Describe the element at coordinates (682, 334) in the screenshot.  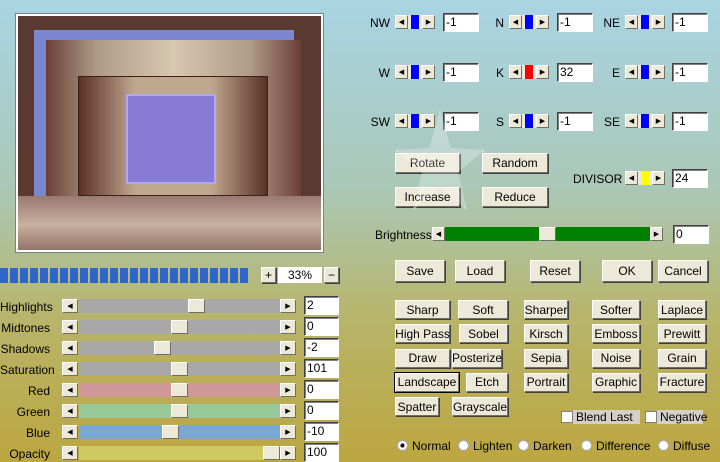
I see `preset-prewitt-button: Prewitt` at that location.